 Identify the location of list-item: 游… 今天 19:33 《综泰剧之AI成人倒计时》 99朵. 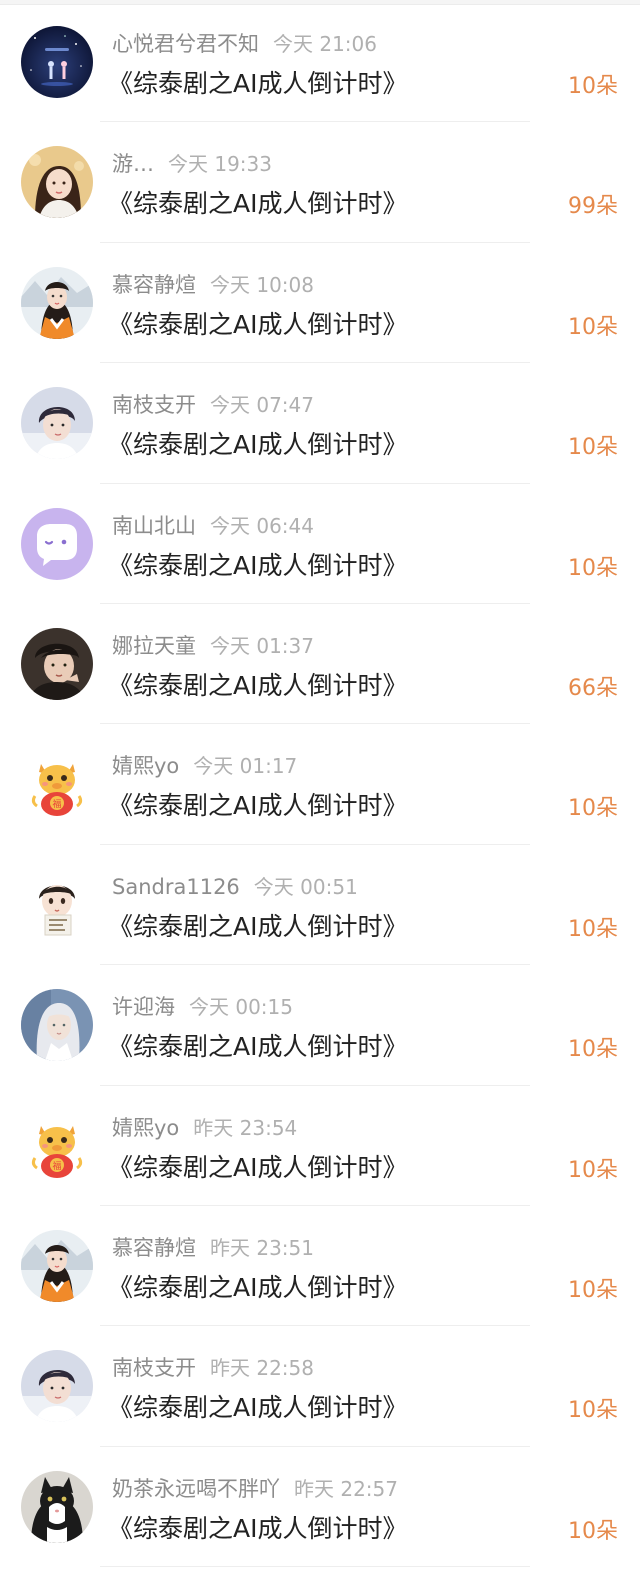
(320, 182).